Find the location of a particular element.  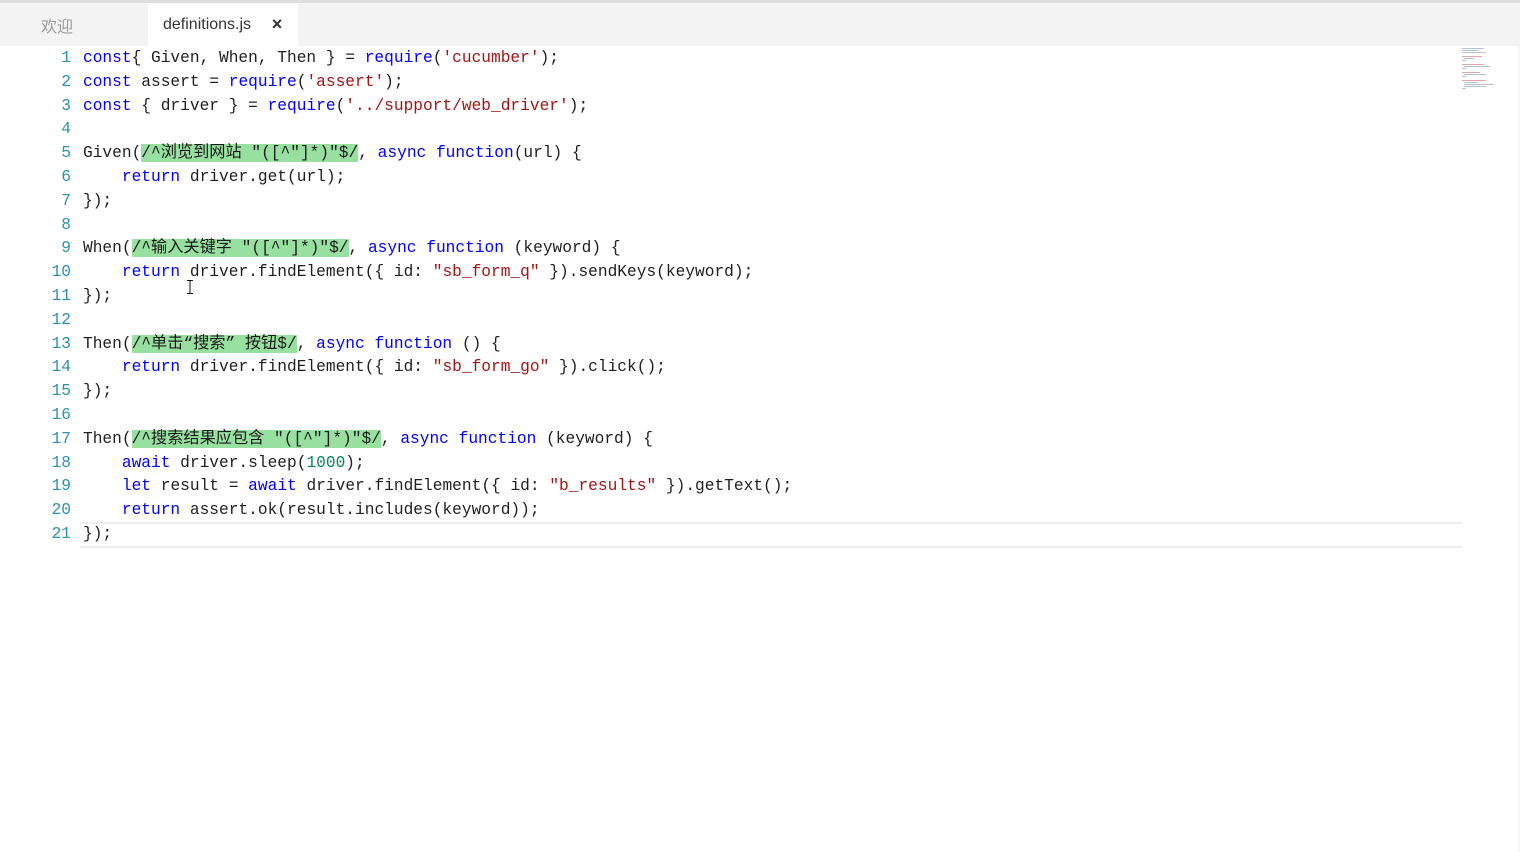

line-number: 12 is located at coordinates (61, 319).